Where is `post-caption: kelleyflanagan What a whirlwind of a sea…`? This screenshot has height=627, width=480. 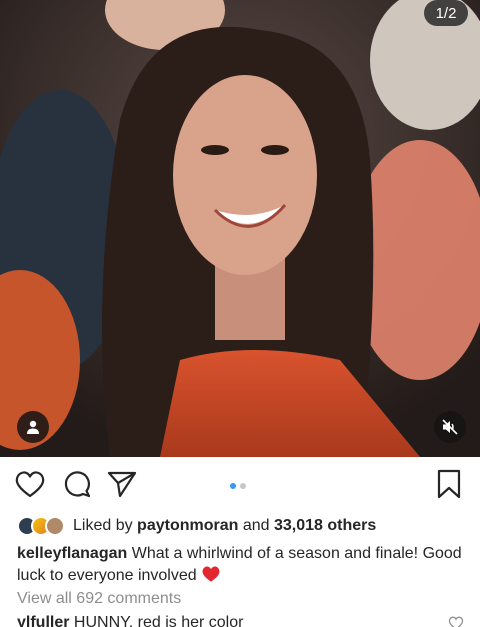
post-caption: kelleyflanagan What a whirlwind of a sea… is located at coordinates (242, 566).